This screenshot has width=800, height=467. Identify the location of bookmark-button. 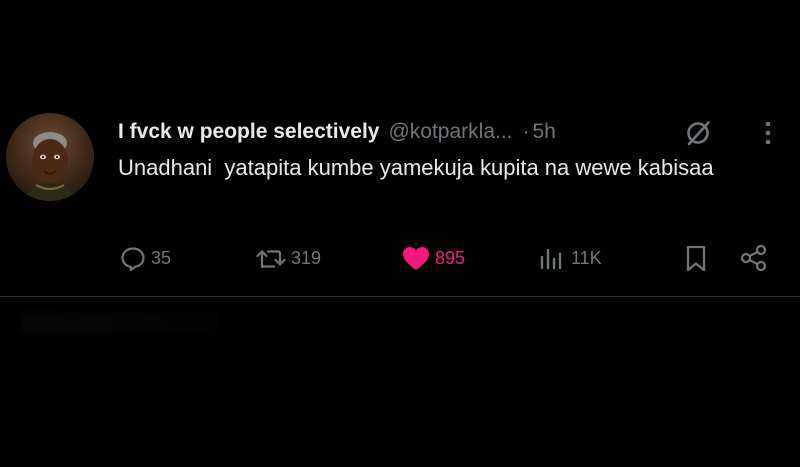
(696, 258).